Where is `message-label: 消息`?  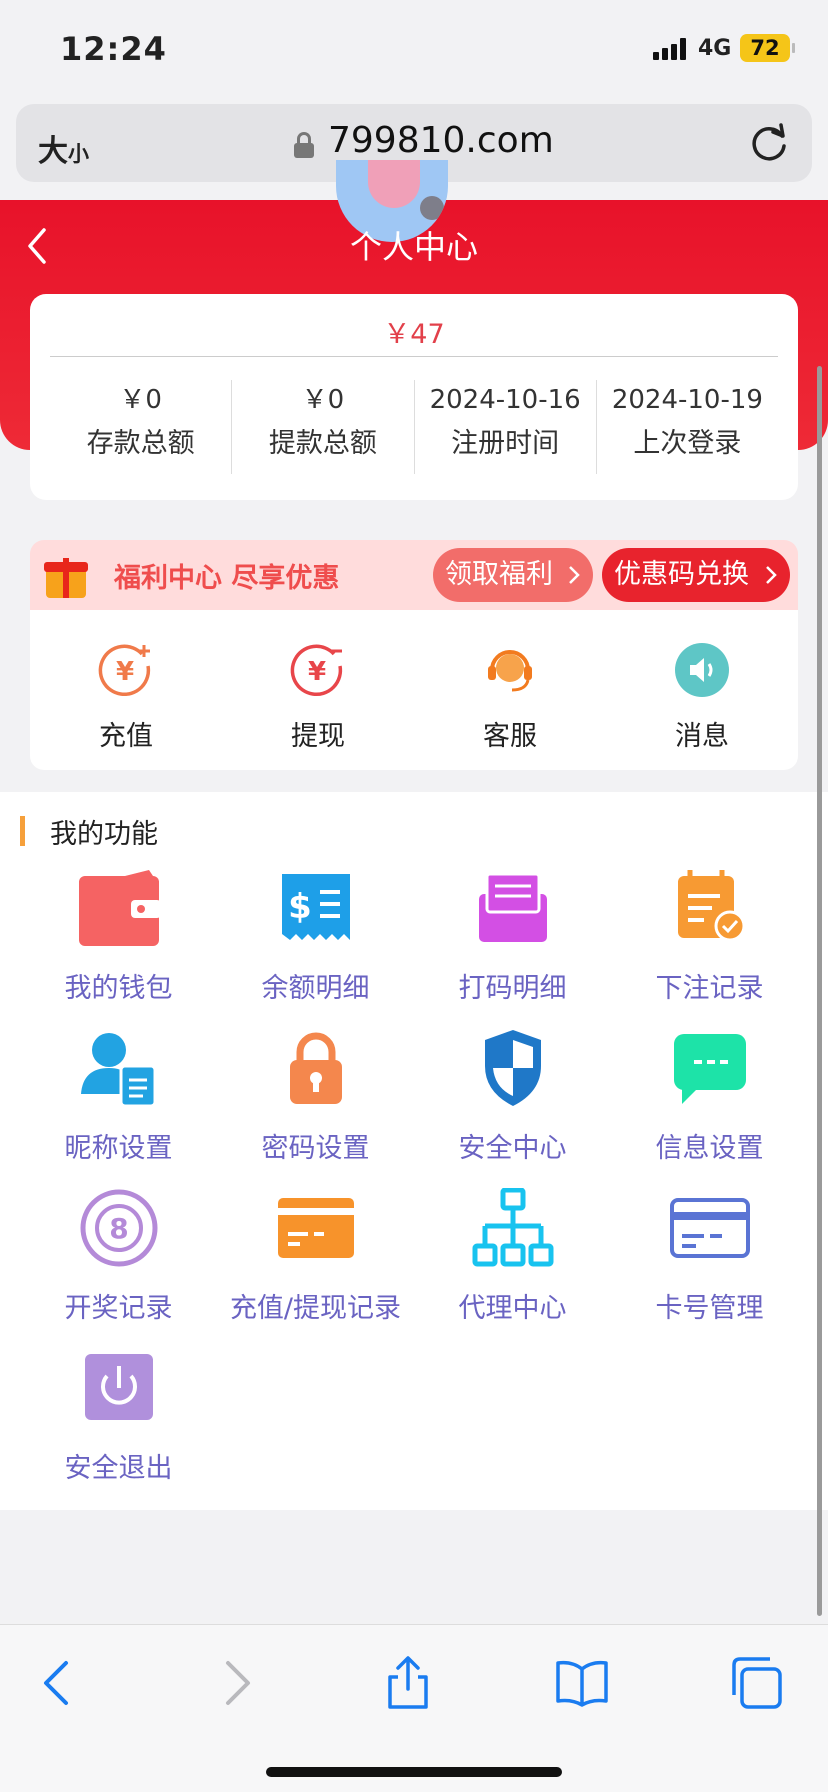 message-label: 消息 is located at coordinates (702, 736).